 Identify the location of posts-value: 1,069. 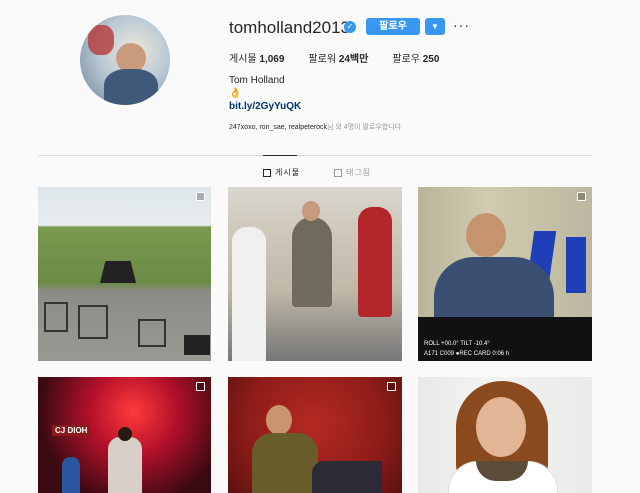
(272, 59).